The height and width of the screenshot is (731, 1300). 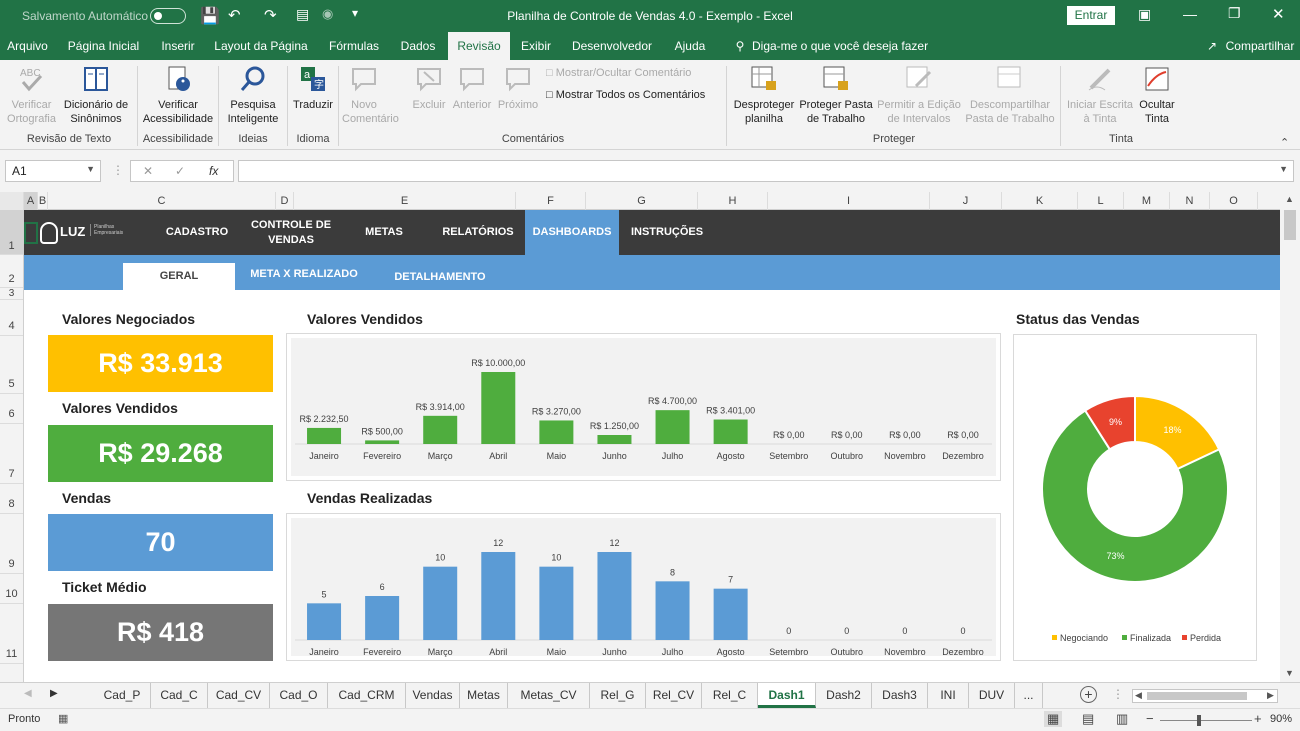 What do you see at coordinates (479, 46) in the screenshot?
I see `menu-revisao: Revisão` at bounding box center [479, 46].